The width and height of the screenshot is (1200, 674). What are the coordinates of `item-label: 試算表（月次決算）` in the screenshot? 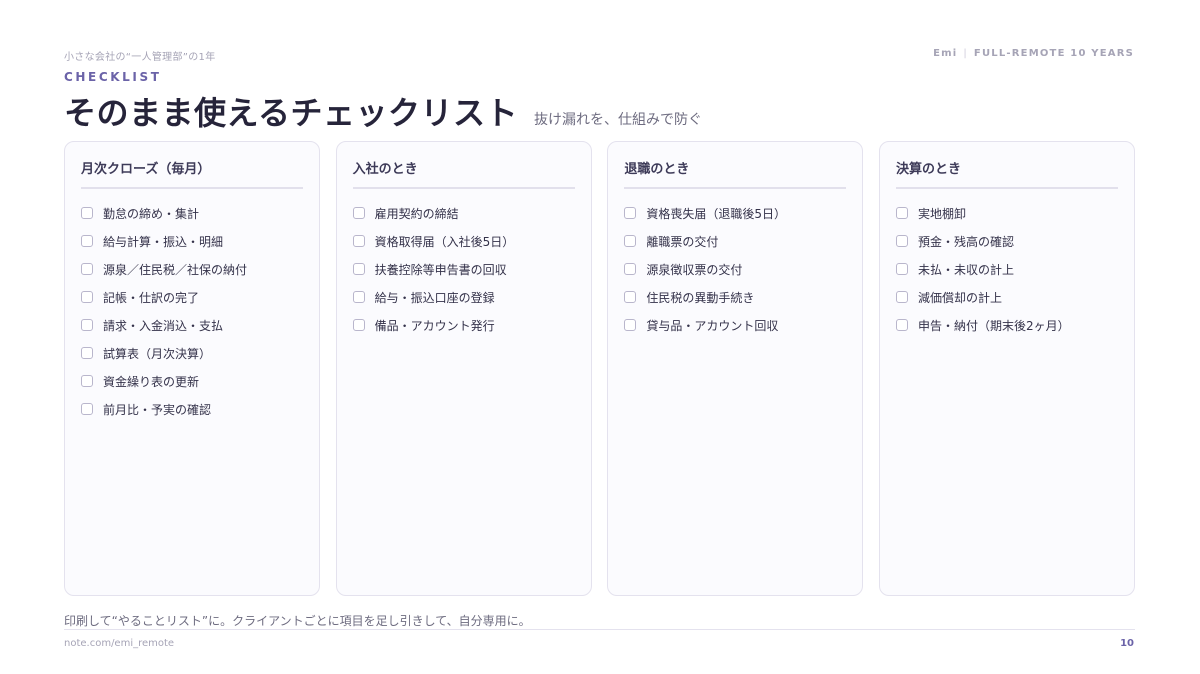 It's located at (157, 353).